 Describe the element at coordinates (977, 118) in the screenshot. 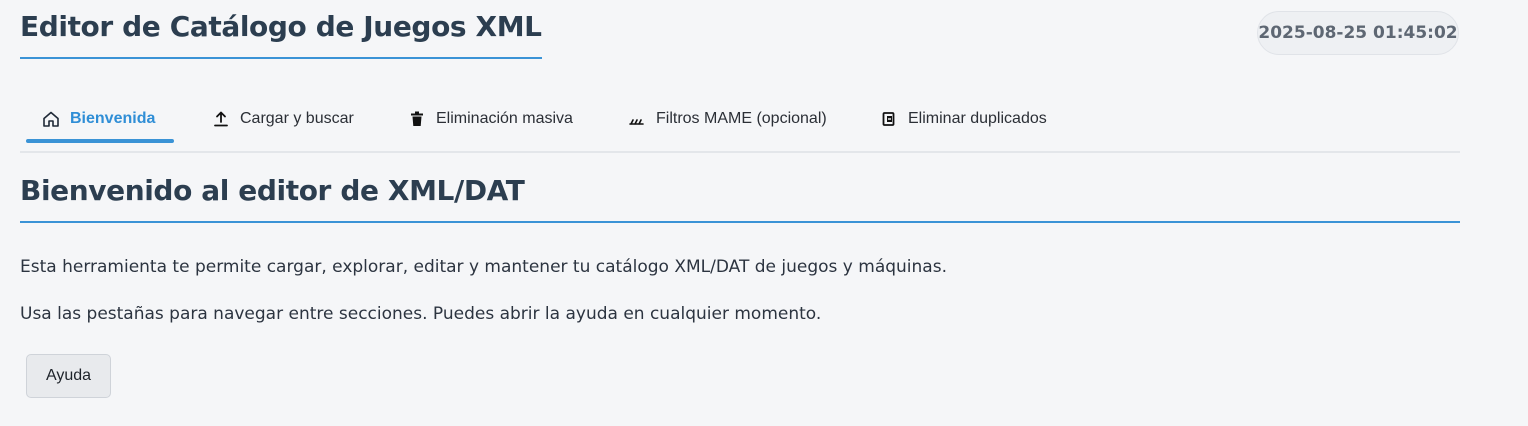

I see `tab-label: Eliminar duplicados` at that location.